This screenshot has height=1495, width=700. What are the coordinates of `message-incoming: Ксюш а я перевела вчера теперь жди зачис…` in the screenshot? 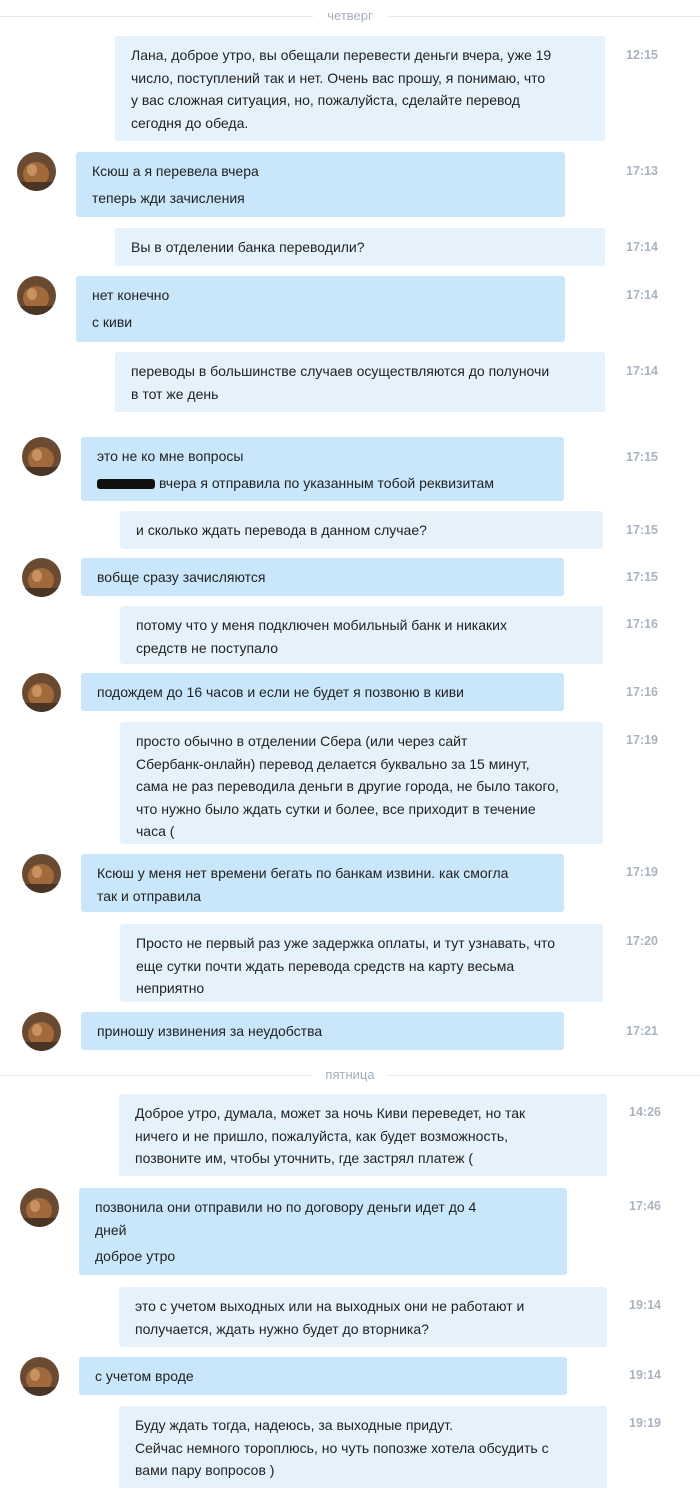 It's located at (320, 184).